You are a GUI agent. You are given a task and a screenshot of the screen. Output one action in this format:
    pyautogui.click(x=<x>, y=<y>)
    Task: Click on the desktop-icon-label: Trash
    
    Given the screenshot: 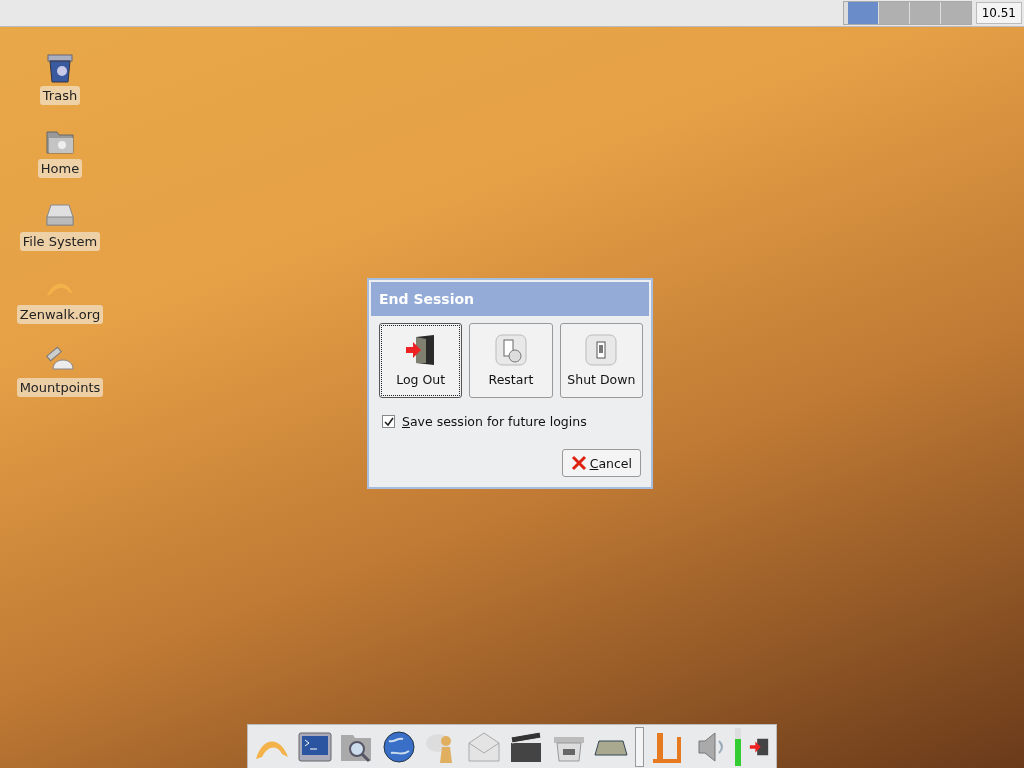 What is the action you would take?
    pyautogui.click(x=60, y=95)
    